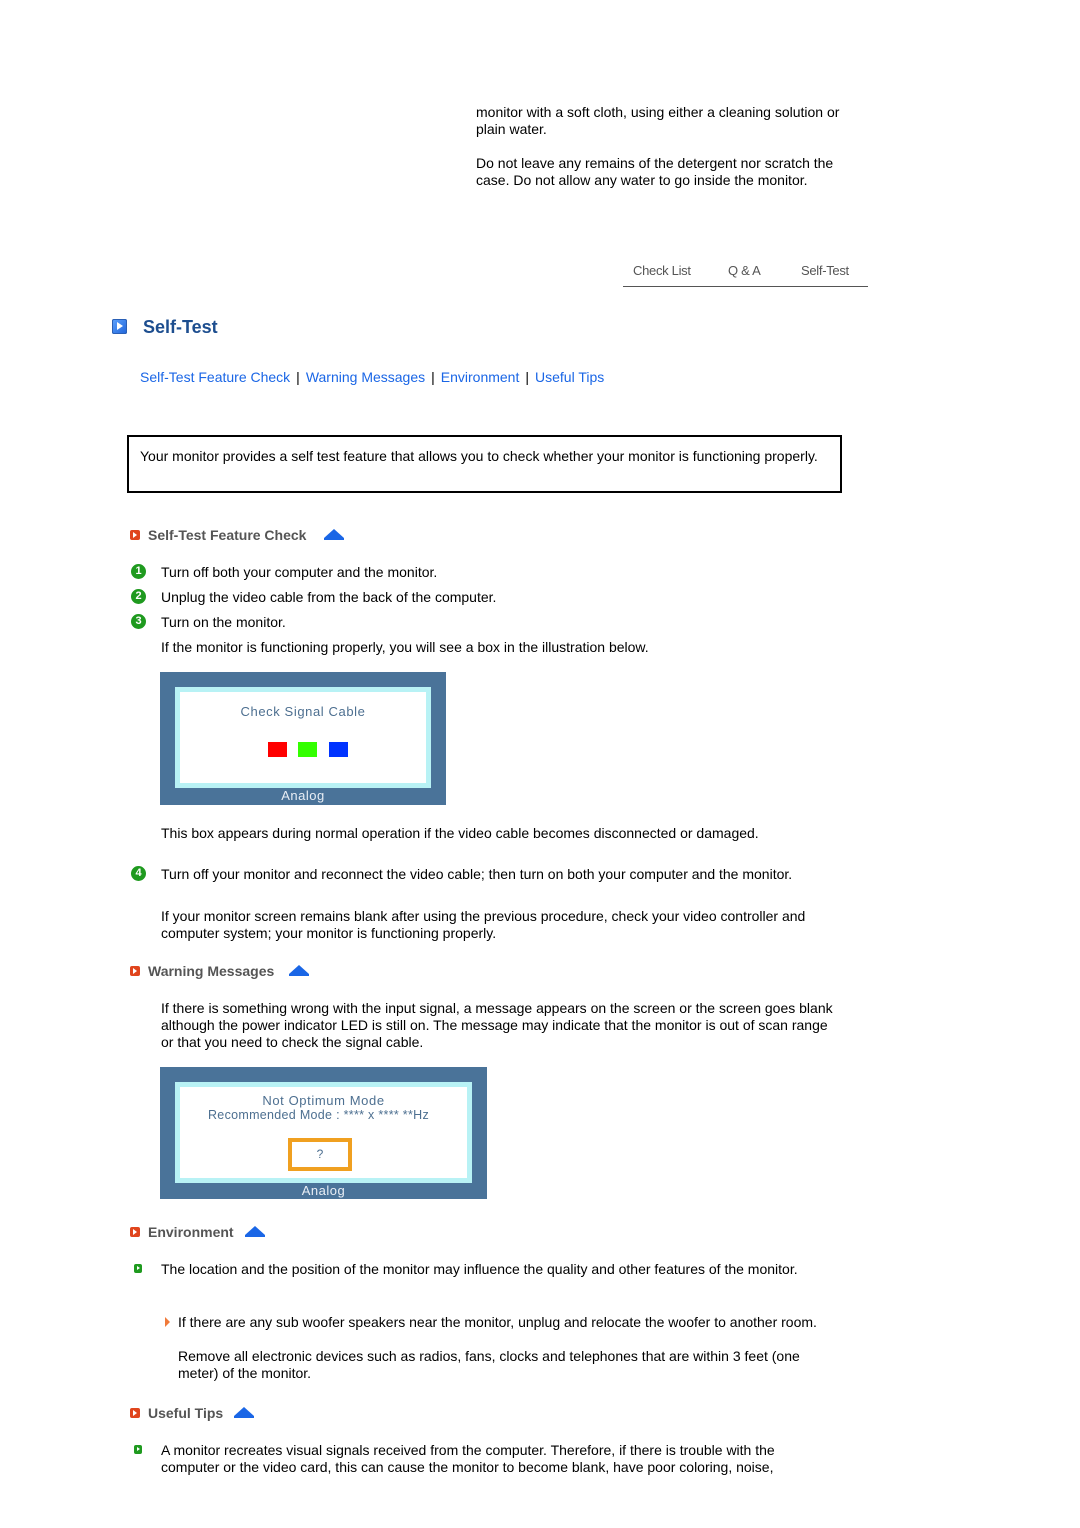 The height and width of the screenshot is (1528, 1080). What do you see at coordinates (138, 571) in the screenshot?
I see `step-number-1-icon: 1` at bounding box center [138, 571].